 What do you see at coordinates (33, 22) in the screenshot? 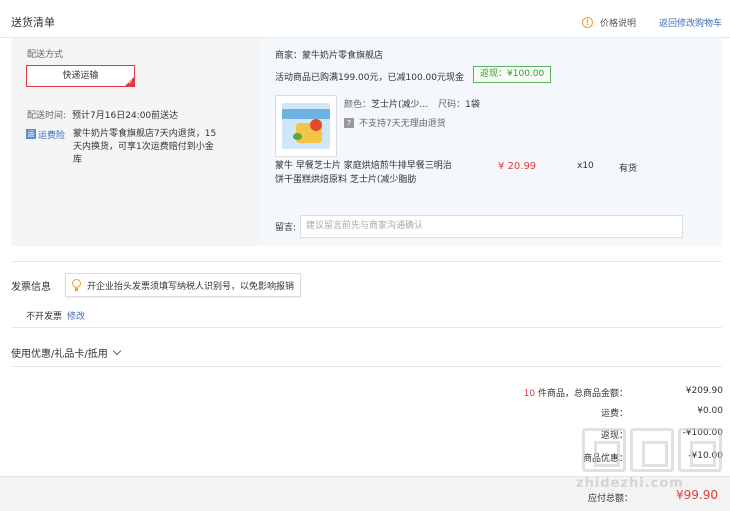
I see `page-title: 送货清单` at bounding box center [33, 22].